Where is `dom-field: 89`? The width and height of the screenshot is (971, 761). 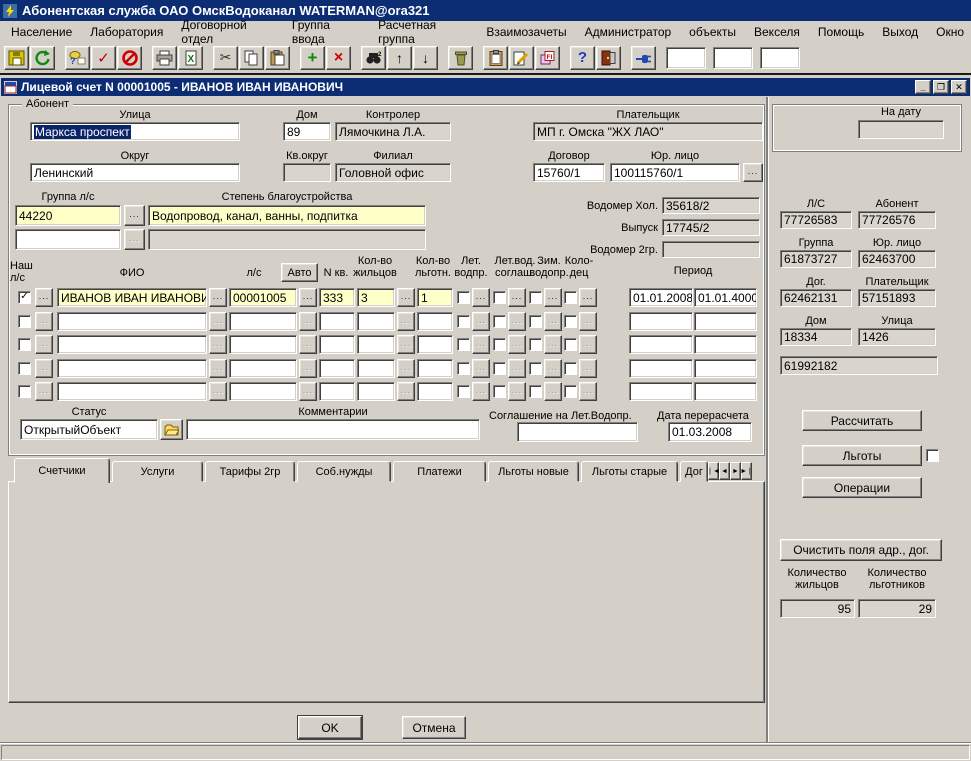 dom-field: 89 is located at coordinates (307, 131).